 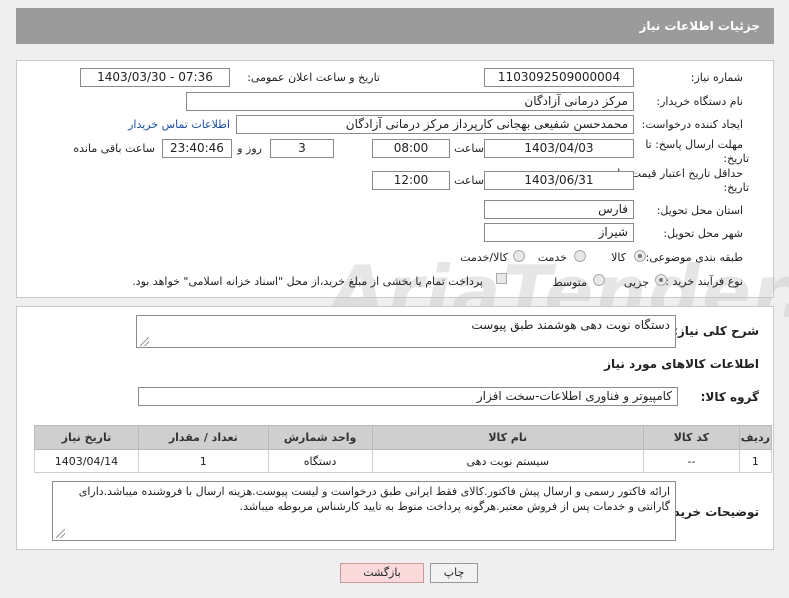 What do you see at coordinates (704, 281) in the screenshot?
I see `process-label: نوع فرآیند خرید :` at bounding box center [704, 281].